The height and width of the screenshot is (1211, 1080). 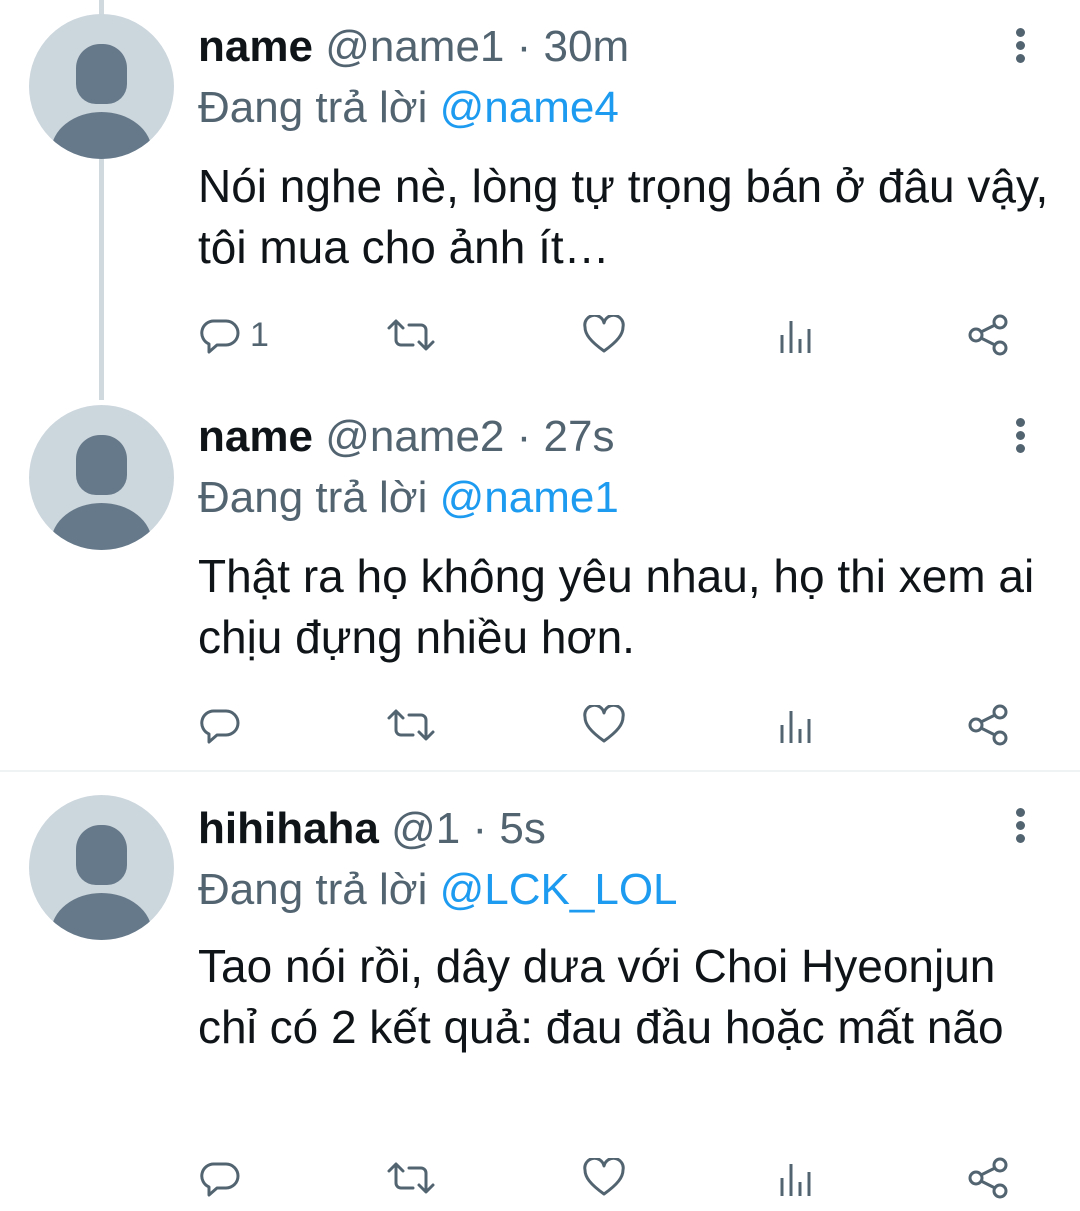 I want to click on display-name: hihihaha, so click(x=288, y=828).